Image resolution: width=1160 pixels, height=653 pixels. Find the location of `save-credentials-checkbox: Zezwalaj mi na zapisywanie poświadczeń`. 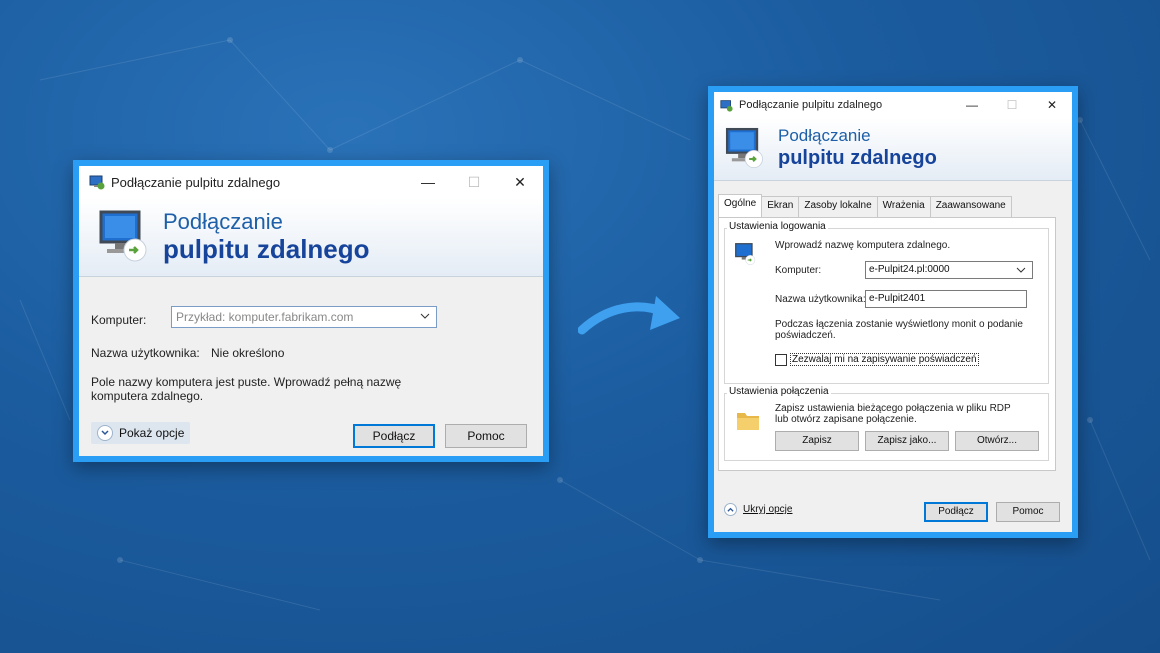

save-credentials-checkbox: Zezwalaj mi na zapisywanie poświadczeń is located at coordinates (877, 359).